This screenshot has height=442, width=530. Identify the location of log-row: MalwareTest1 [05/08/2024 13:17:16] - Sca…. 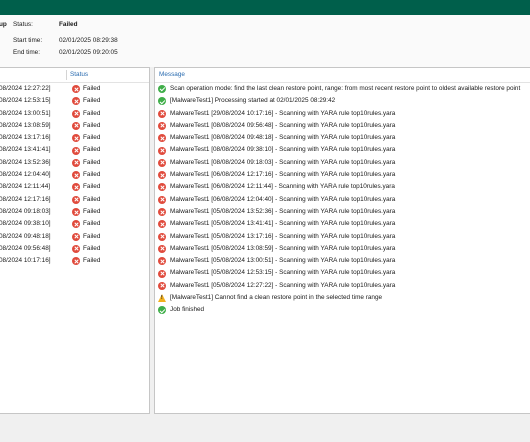
(342, 237).